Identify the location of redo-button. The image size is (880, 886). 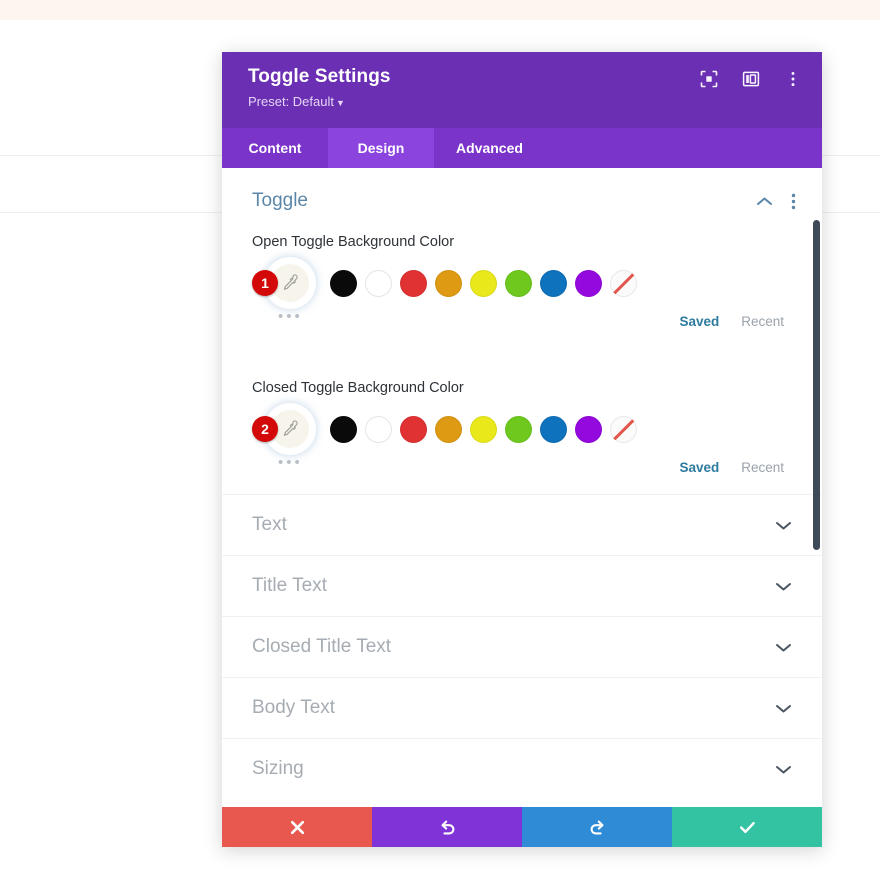
(597, 827).